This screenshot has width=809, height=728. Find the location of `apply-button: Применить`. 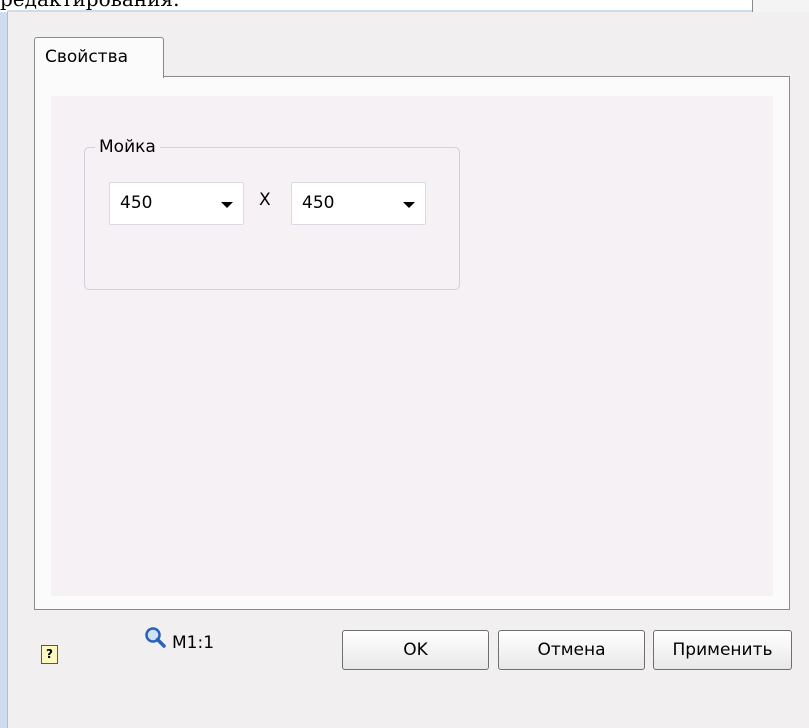

apply-button: Применить is located at coordinates (722, 650).